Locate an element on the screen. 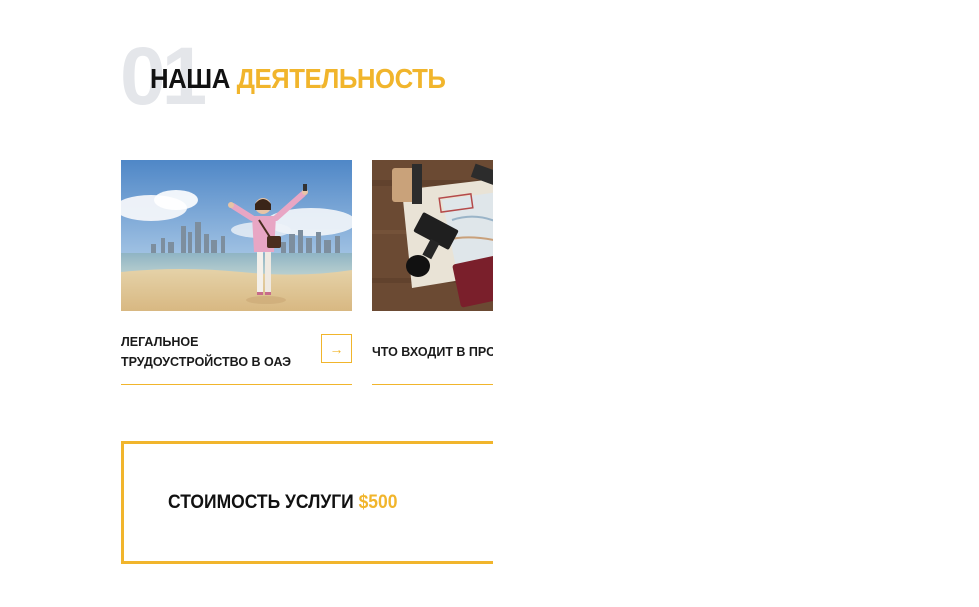 Image resolution: width=979 pixels, height=607 pixels. section-title-part2: ДЕЯТЕЛЬНОСТЬ is located at coordinates (341, 78).